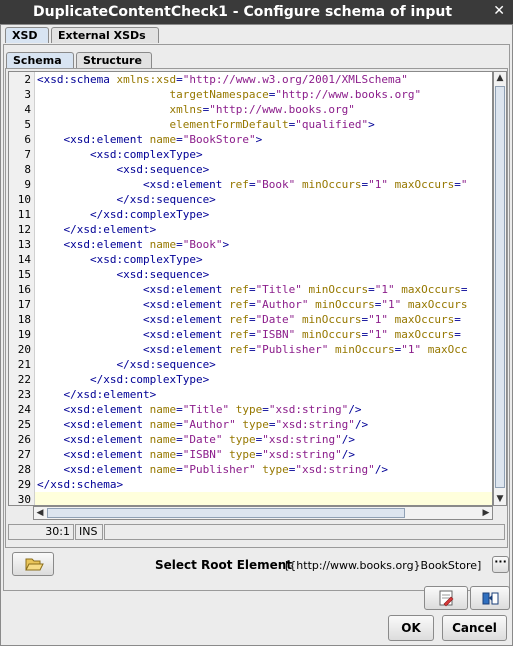 The width and height of the screenshot is (513, 646). What do you see at coordinates (500, 499) in the screenshot?
I see `scroll-down-icon: ▼` at bounding box center [500, 499].